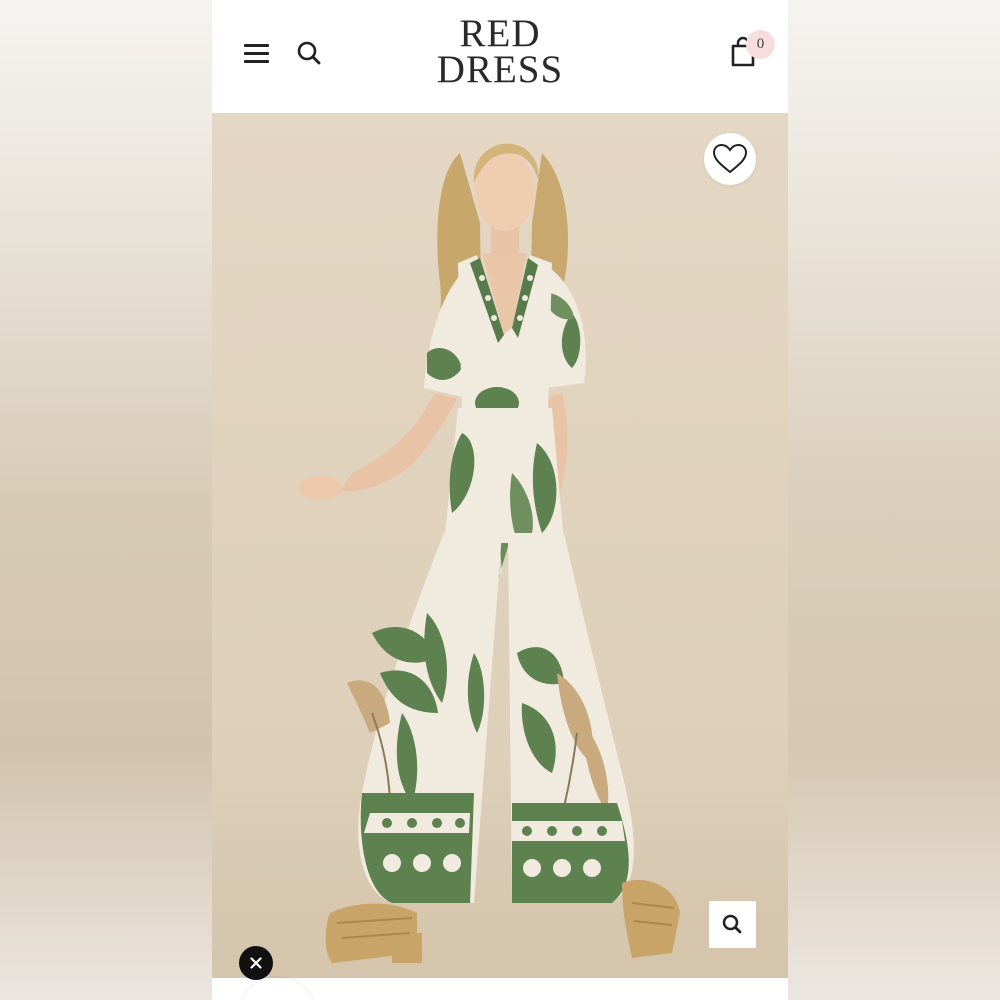 Image resolution: width=1000 pixels, height=1000 pixels. What do you see at coordinates (256, 45) in the screenshot?
I see `hamburger-menu-icon` at bounding box center [256, 45].